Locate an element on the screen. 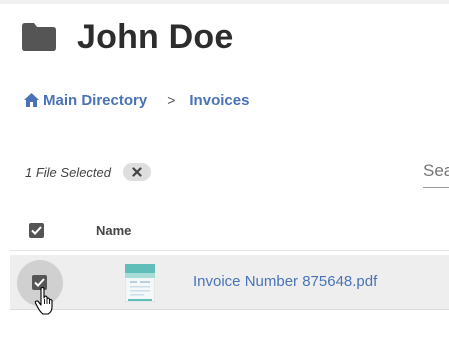 This screenshot has width=449, height=354. home-icon is located at coordinates (31, 100).